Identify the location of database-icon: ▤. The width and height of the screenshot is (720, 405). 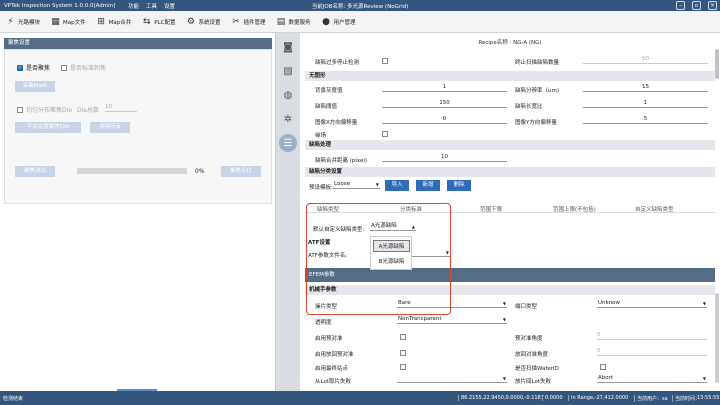
(281, 21).